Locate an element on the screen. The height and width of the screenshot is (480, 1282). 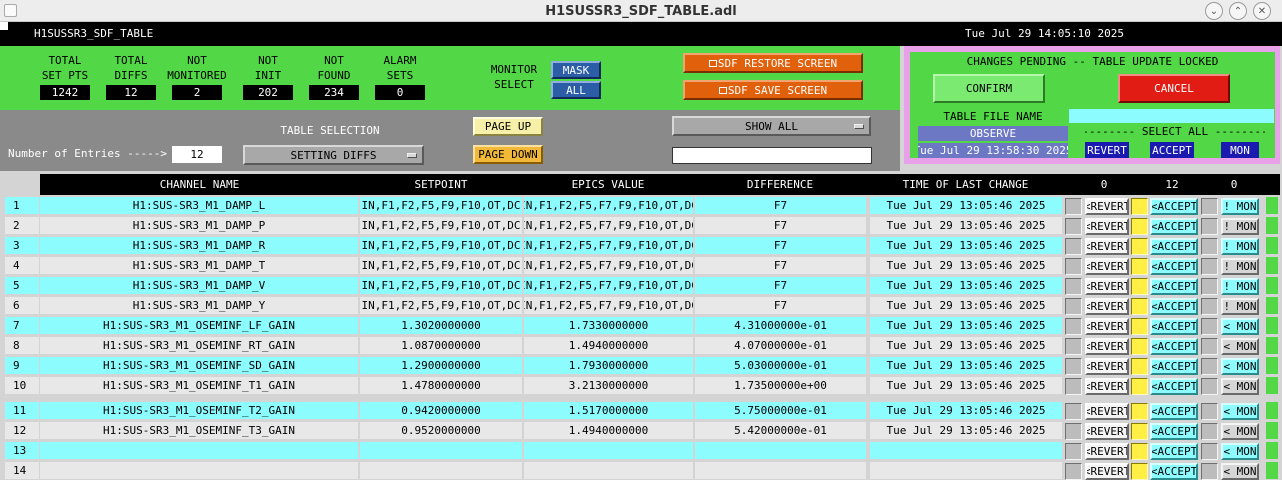
channel-name: H1:SUS-SR3_M1_OSEMINF_RT_GAIN is located at coordinates (199, 345).